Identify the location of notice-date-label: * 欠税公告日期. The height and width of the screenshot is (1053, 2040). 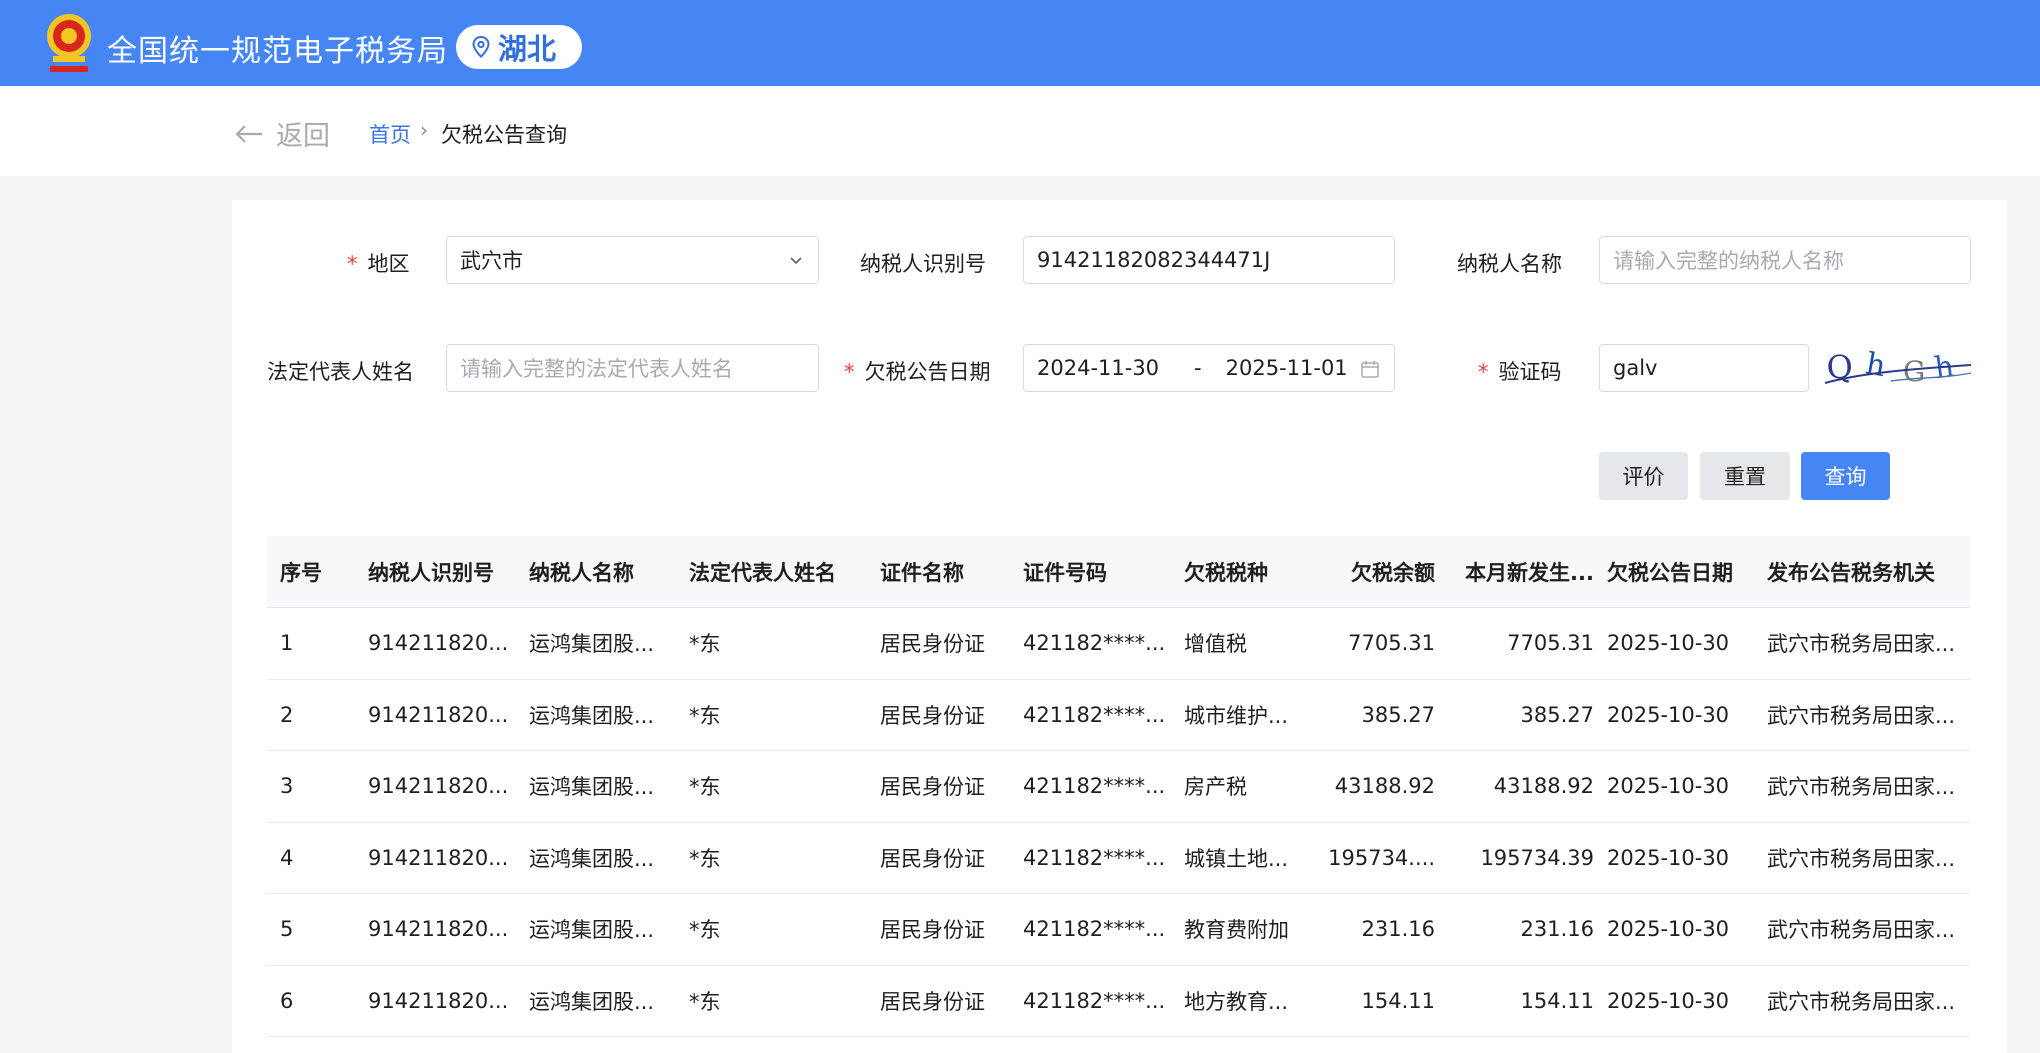
(917, 372).